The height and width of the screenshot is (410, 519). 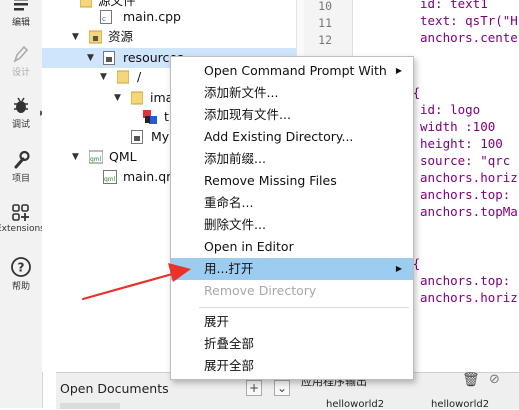 What do you see at coordinates (304, 307) in the screenshot?
I see `menu-separator` at bounding box center [304, 307].